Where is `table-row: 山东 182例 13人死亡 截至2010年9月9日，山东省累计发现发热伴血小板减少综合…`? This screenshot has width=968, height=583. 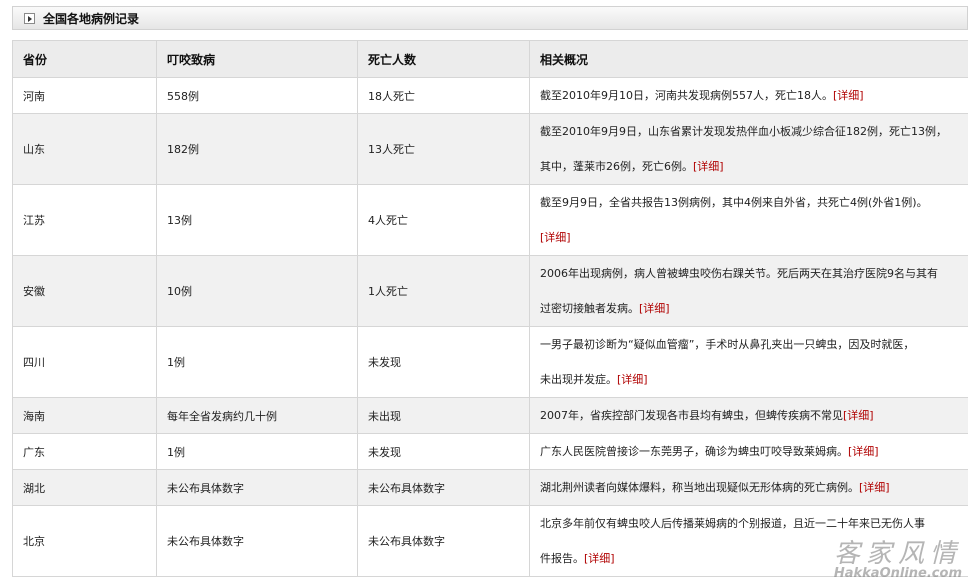 table-row: 山东 182例 13人死亡 截至2010年9月9日，山东省累计发现发热伴血小板减少综合… is located at coordinates (490, 149).